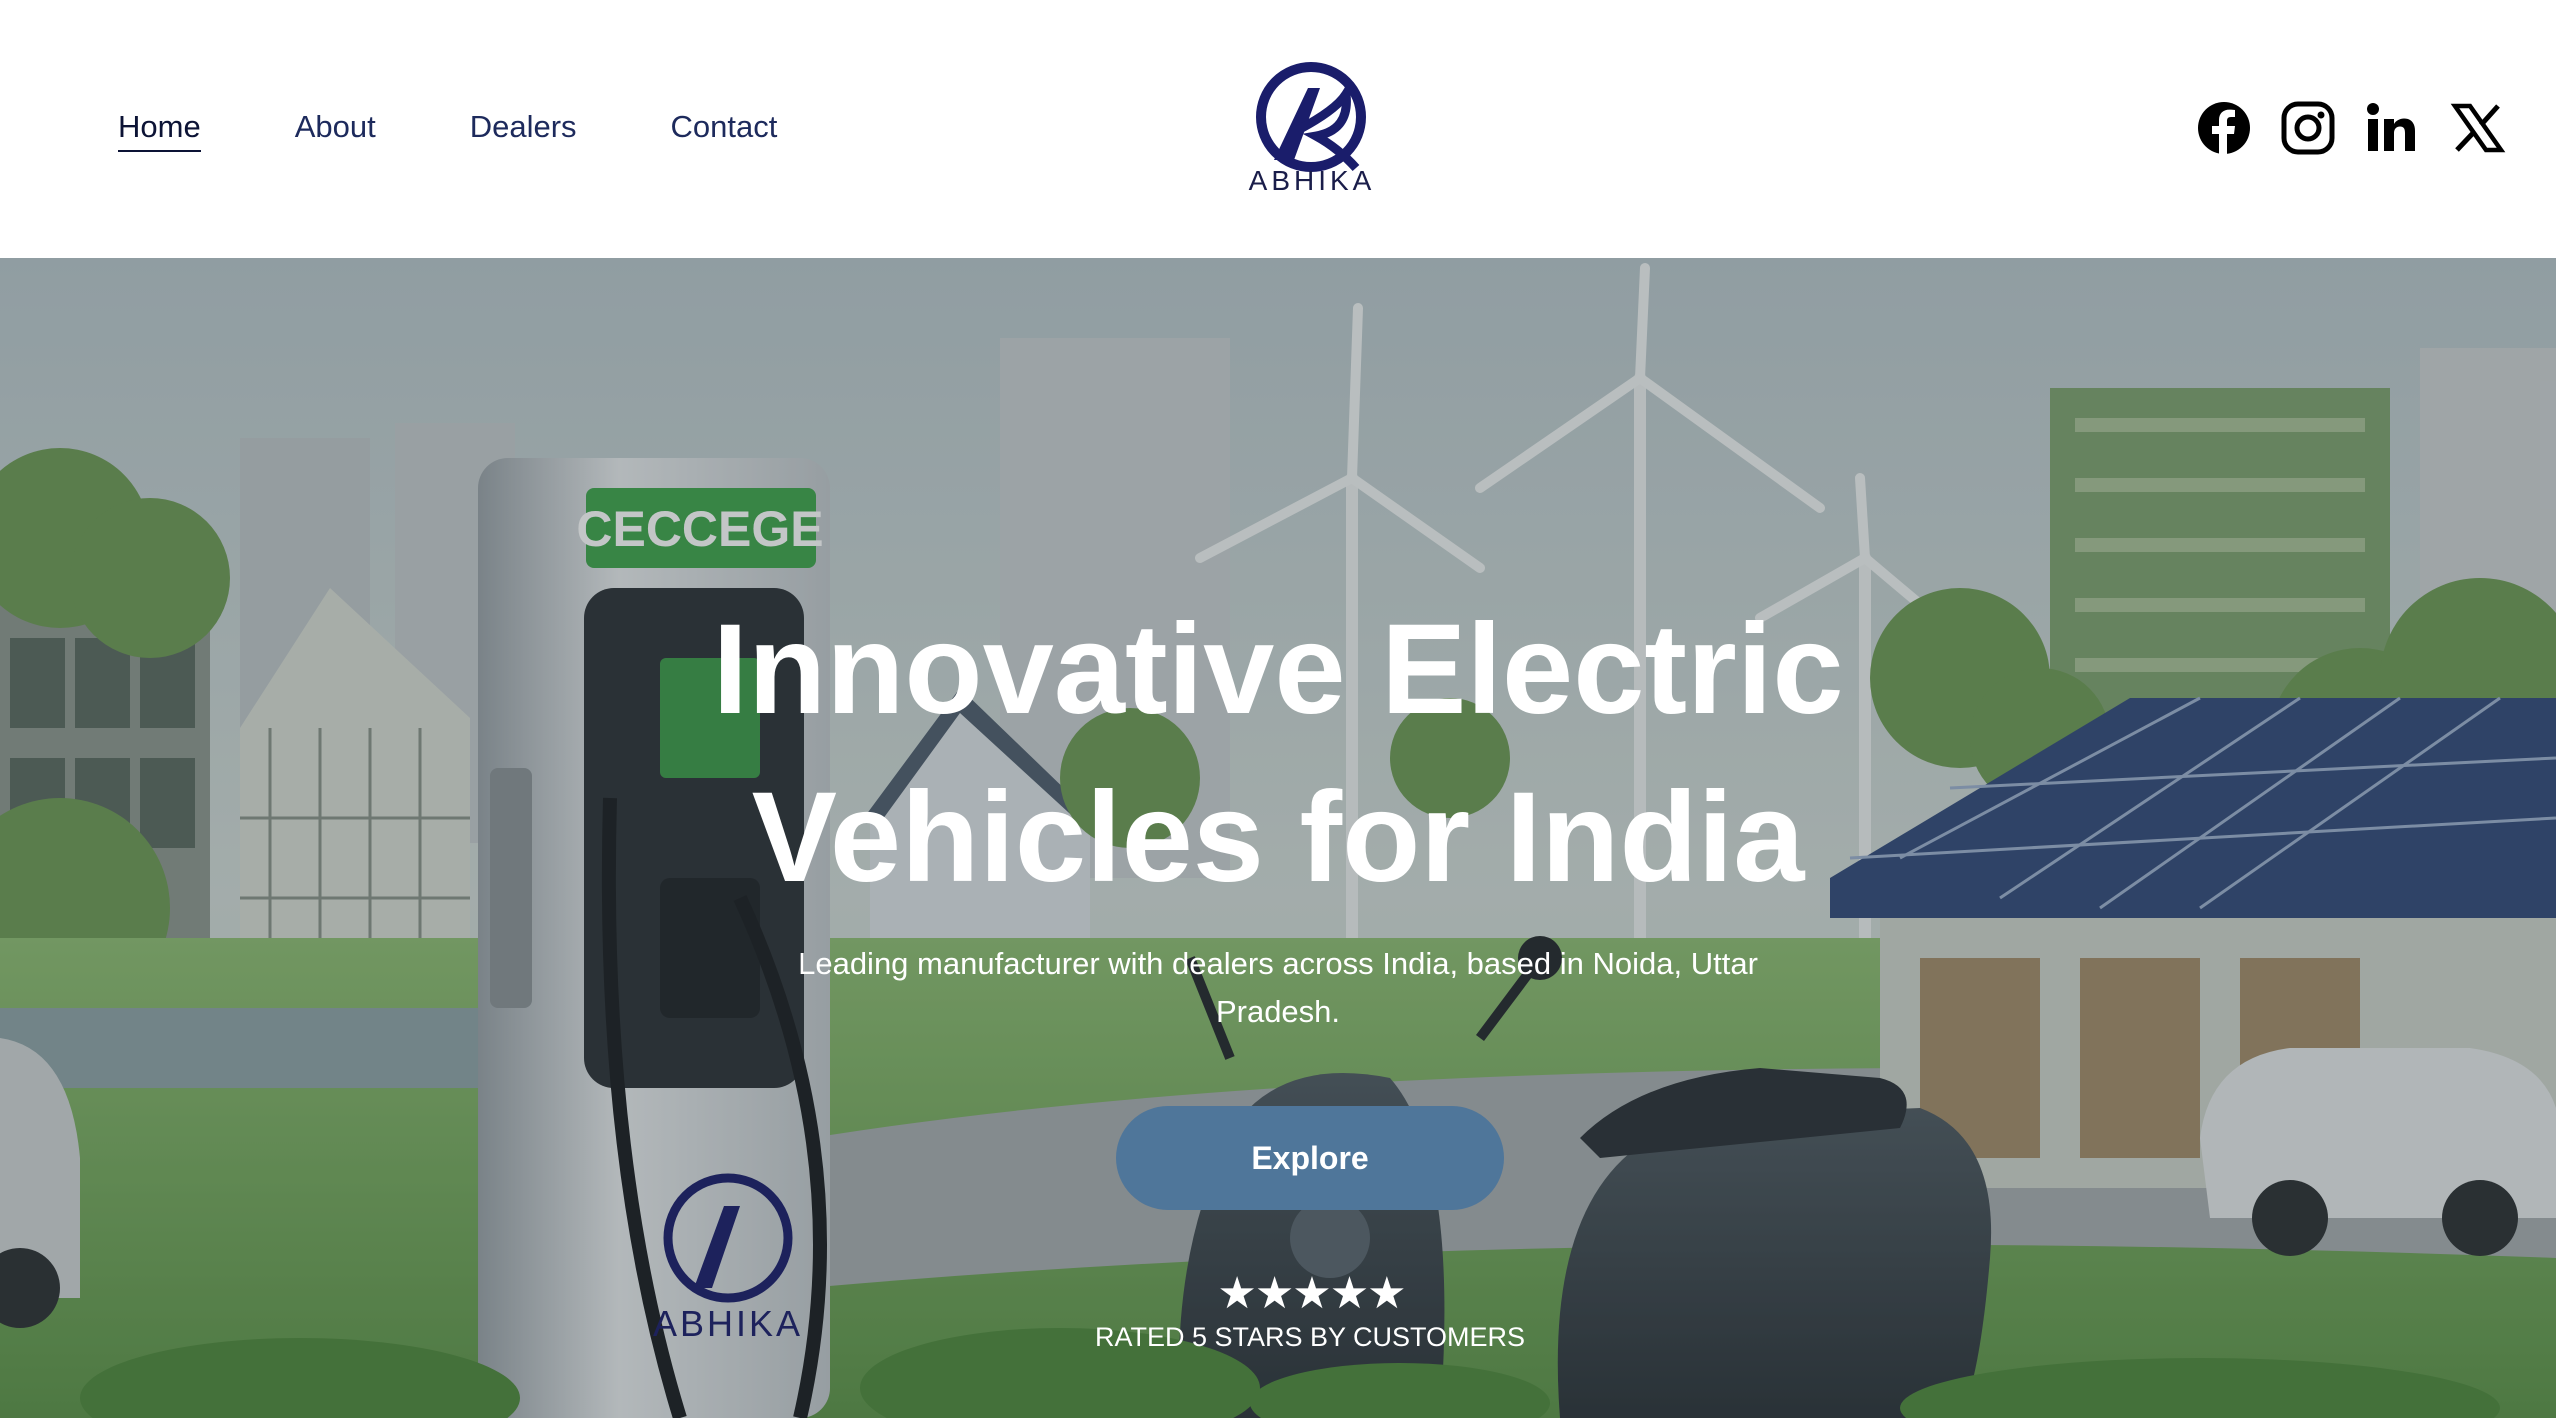 The image size is (2556, 1418). What do you see at coordinates (2392, 128) in the screenshot?
I see `linkedin-icon` at bounding box center [2392, 128].